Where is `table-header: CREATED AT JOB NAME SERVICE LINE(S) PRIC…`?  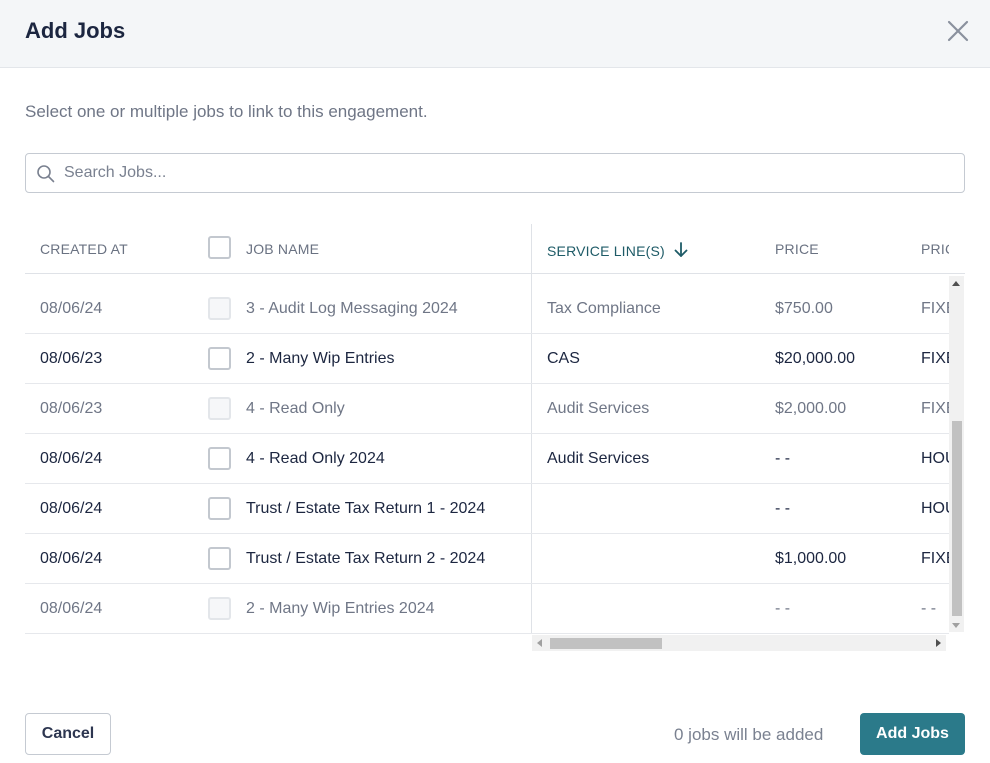 table-header: CREATED AT JOB NAME SERVICE LINE(S) PRIC… is located at coordinates (495, 249).